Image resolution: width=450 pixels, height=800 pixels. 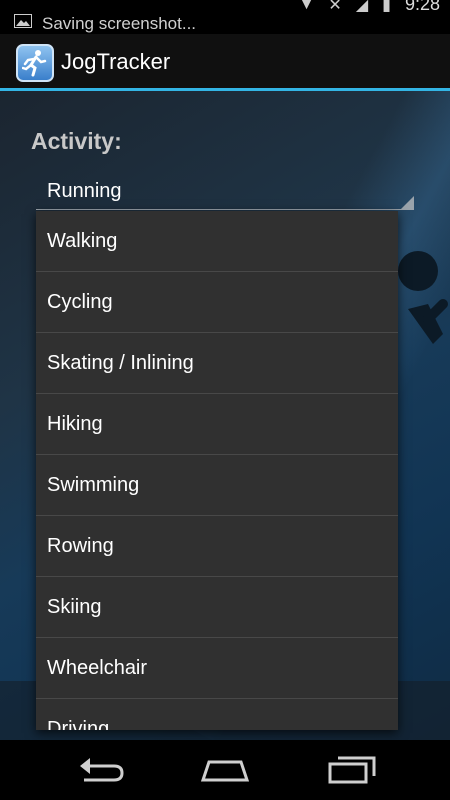 I want to click on runner-figure, so click(x=34, y=63).